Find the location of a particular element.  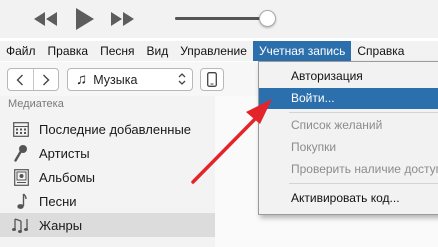

iphone-icon is located at coordinates (212, 79).